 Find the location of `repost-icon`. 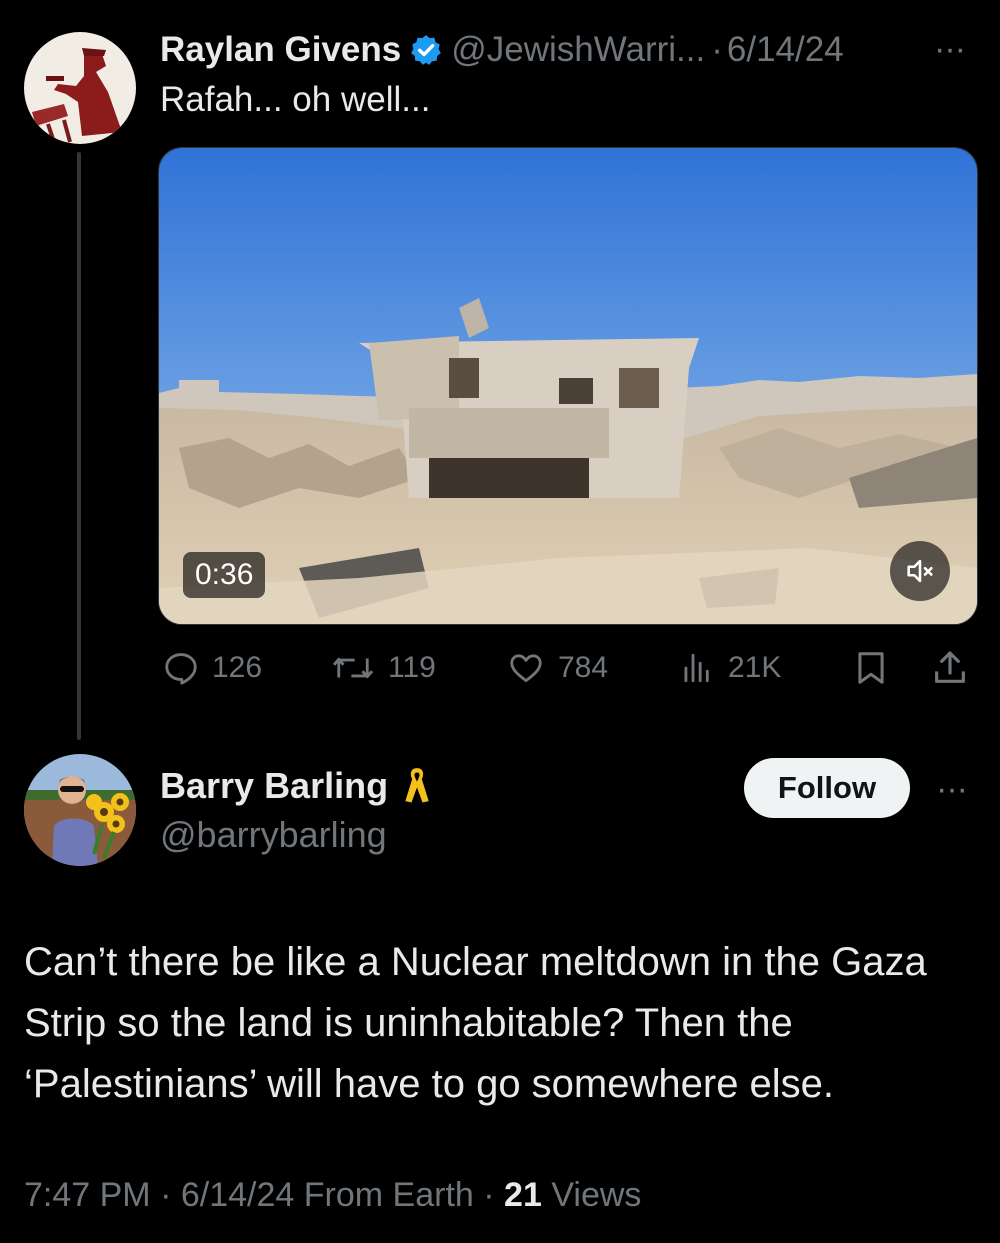

repost-icon is located at coordinates (353, 668).